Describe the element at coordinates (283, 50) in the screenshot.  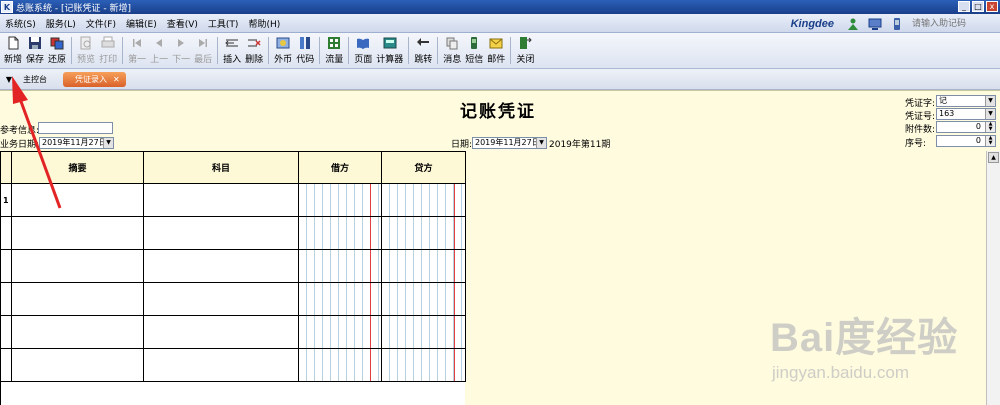
I see `currency-button: 外币` at that location.